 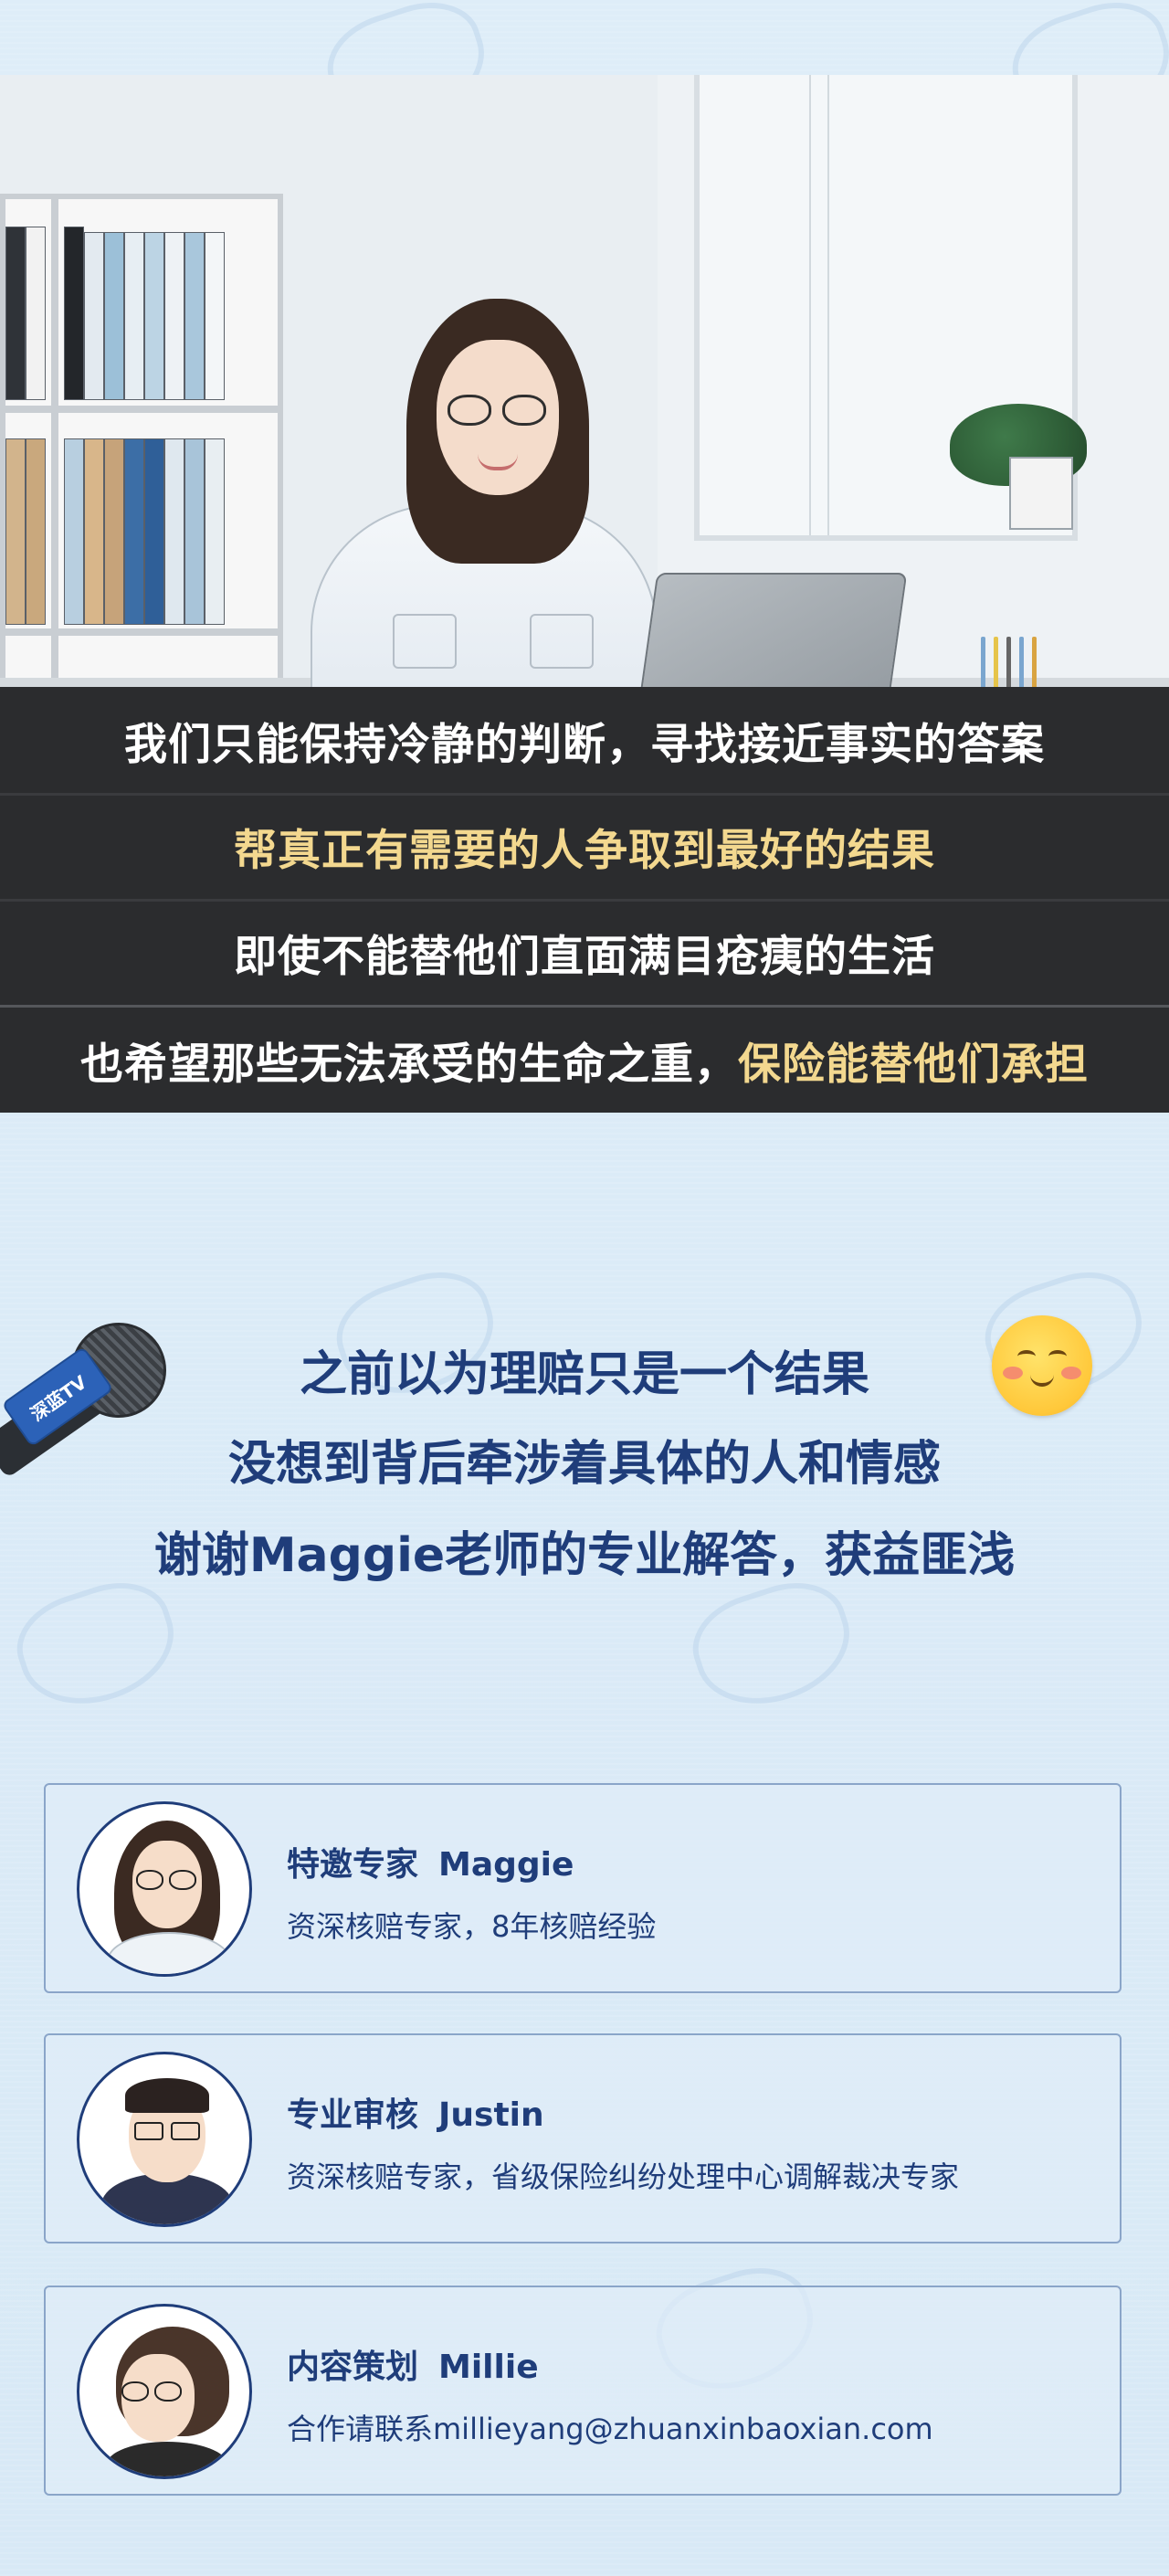 What do you see at coordinates (583, 1888) in the screenshot?
I see `credit-card: 特邀专家 Maggie 资深核赔专家，8年核赔经验` at bounding box center [583, 1888].